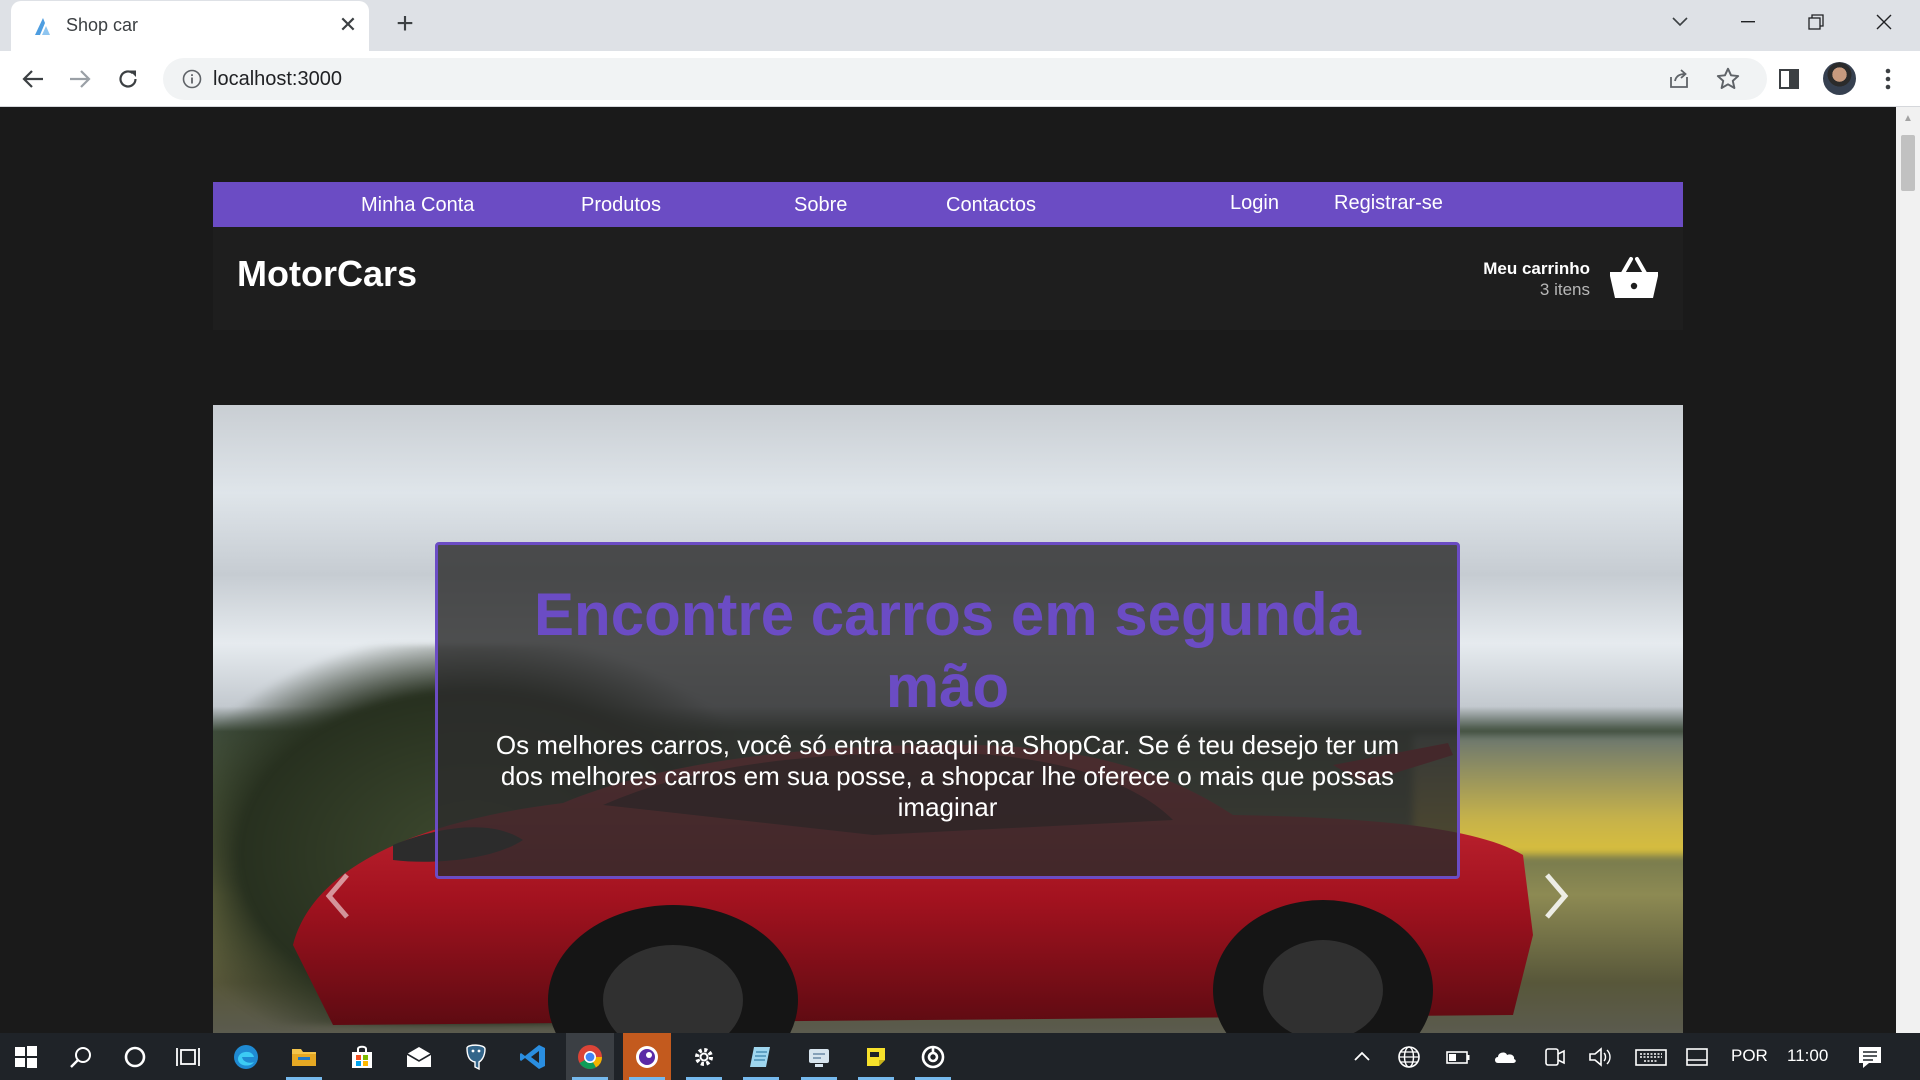 This screenshot has height=1080, width=1920. I want to click on login-link: Login, so click(1254, 203).